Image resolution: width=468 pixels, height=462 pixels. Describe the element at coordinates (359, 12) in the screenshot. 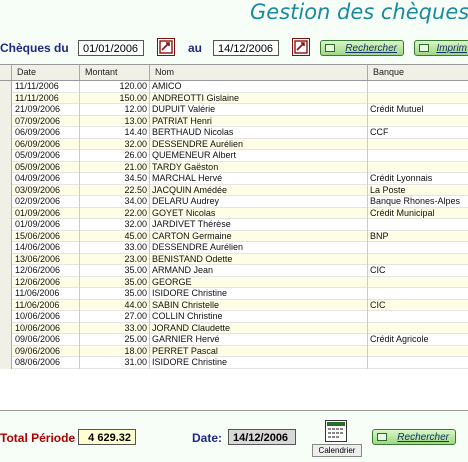

I see `page-title: Gestion des chèques` at that location.